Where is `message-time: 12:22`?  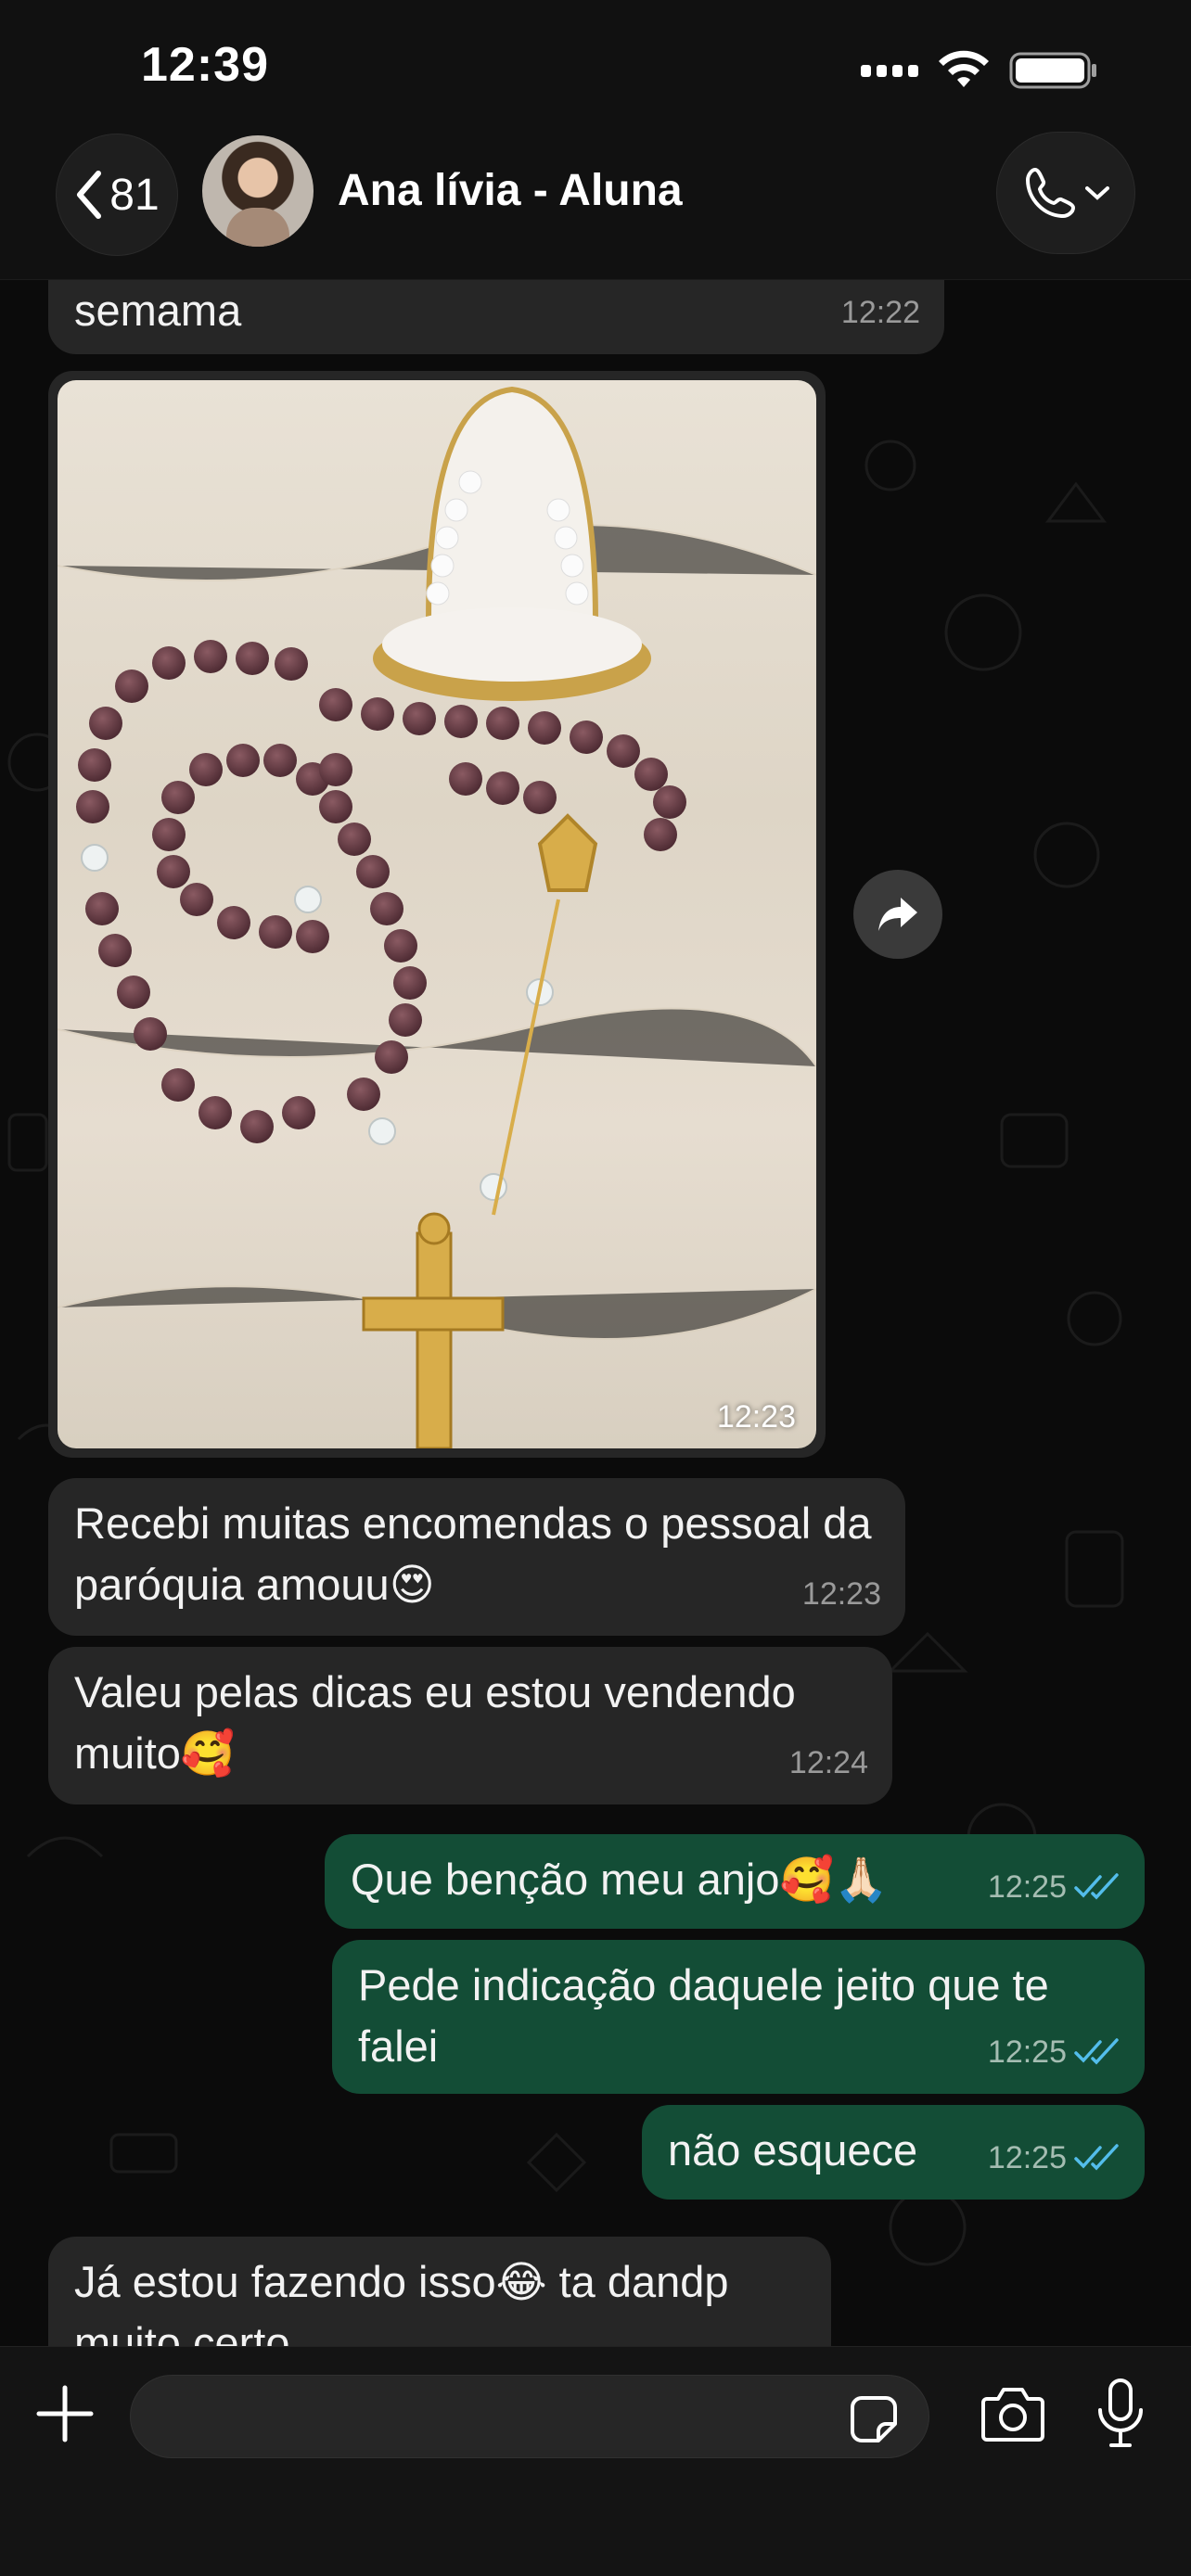
message-time: 12:22 is located at coordinates (880, 312).